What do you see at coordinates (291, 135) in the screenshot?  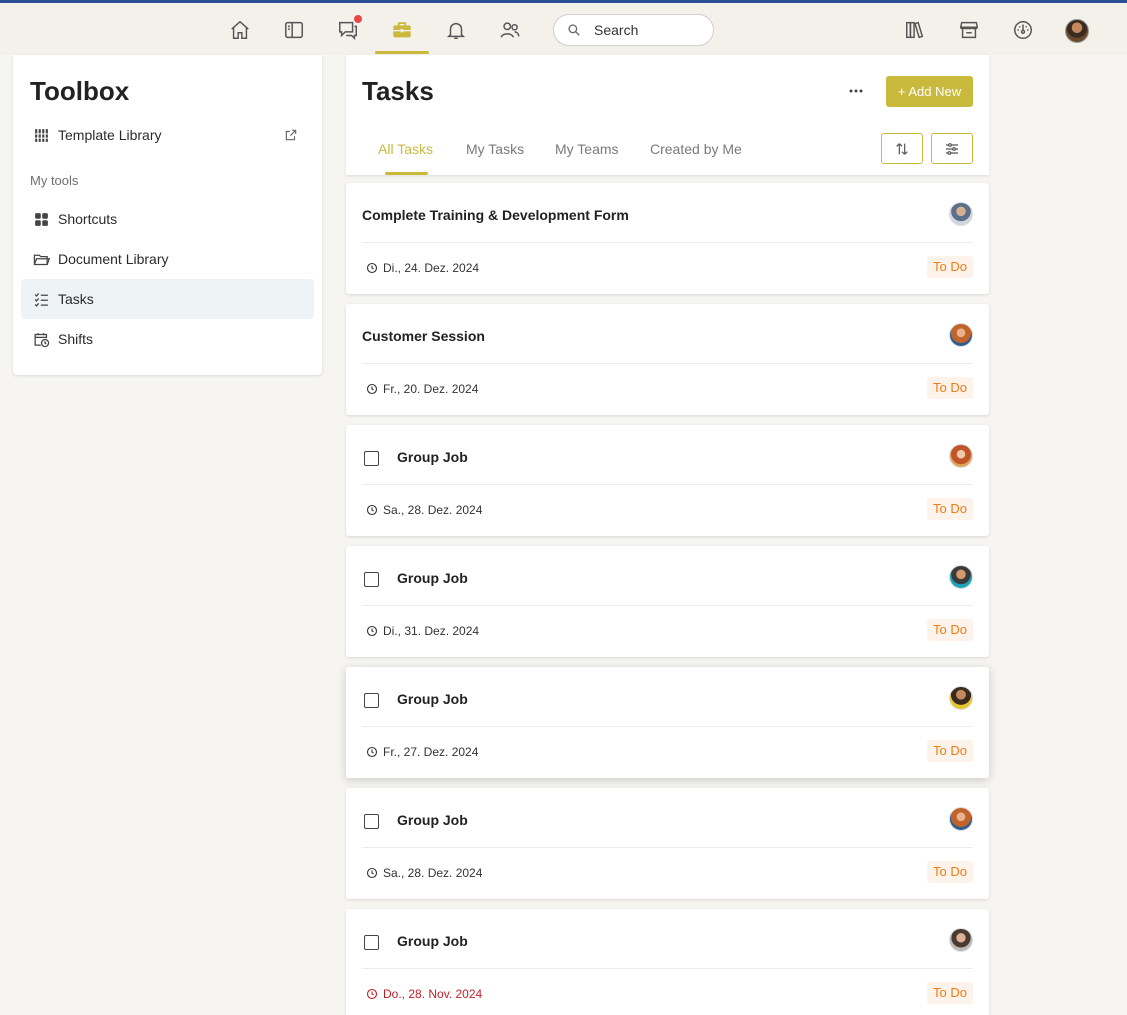 I see `external-link-icon` at bounding box center [291, 135].